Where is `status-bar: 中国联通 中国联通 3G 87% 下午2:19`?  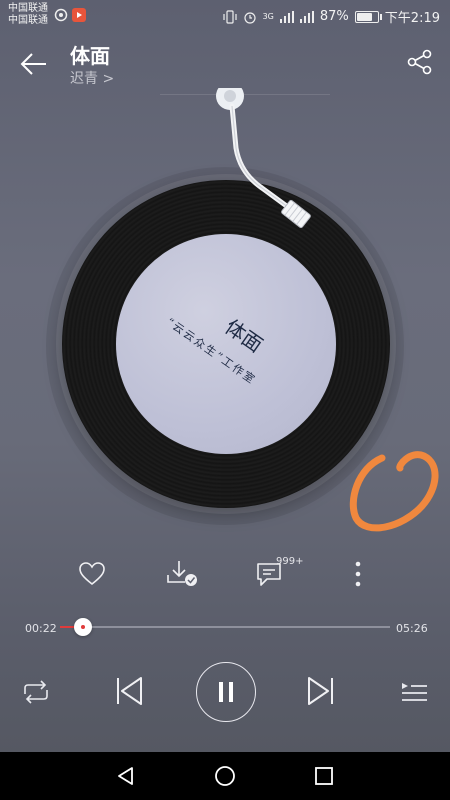
status-bar: 中国联通 中国联通 3G 87% 下午2:19 is located at coordinates (225, 16).